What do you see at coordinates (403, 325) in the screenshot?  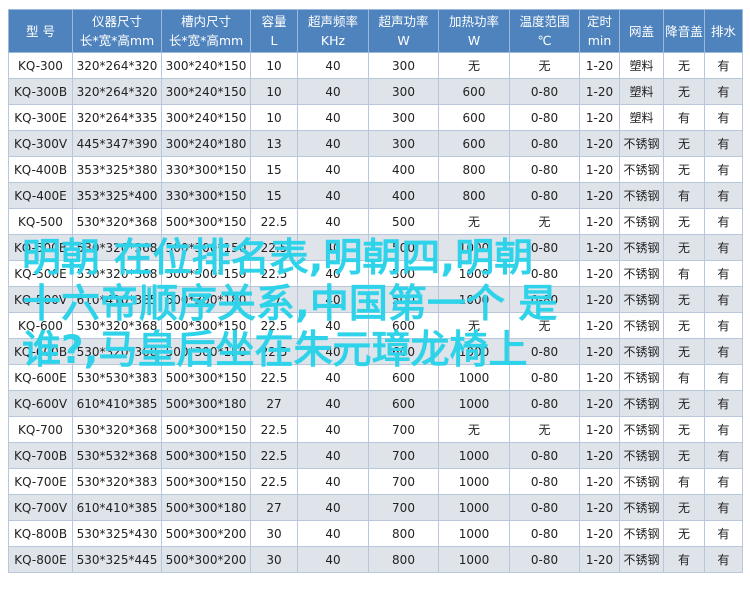 I see `table-cell: 600` at bounding box center [403, 325].